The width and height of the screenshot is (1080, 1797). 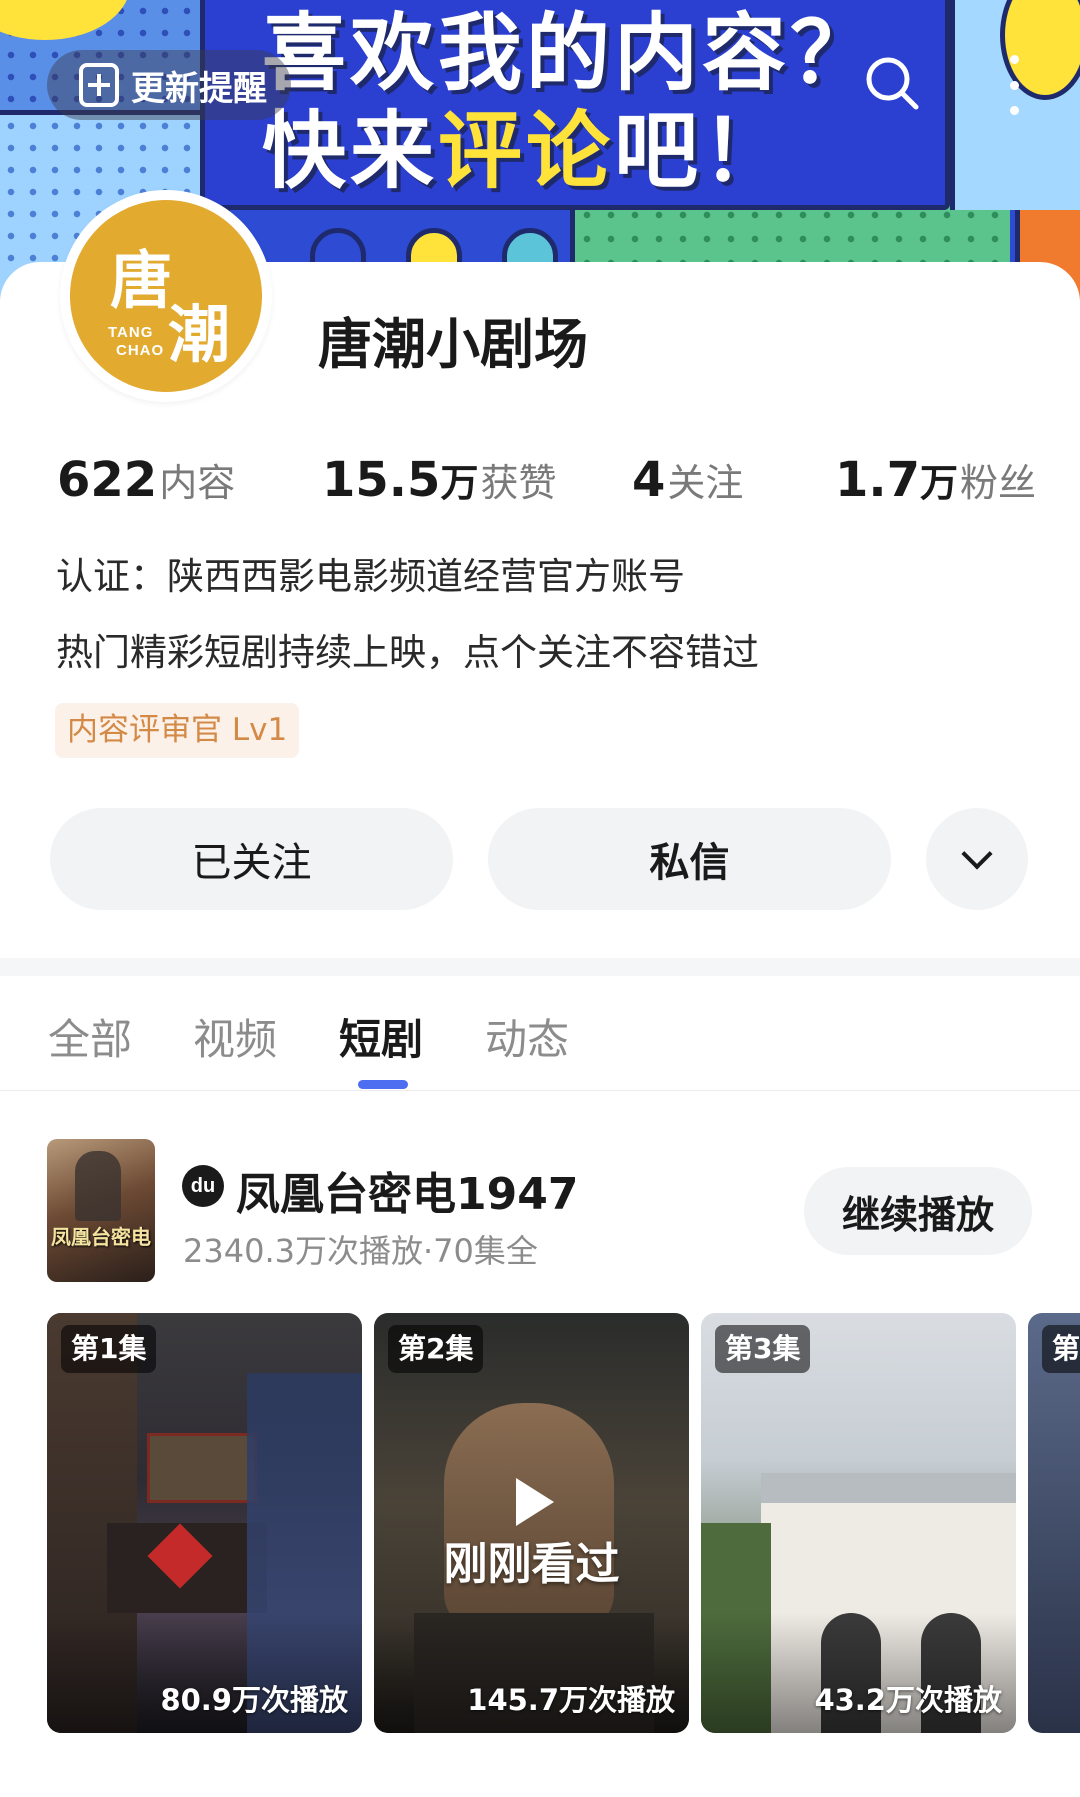 I want to click on avatar: 唐 潮 TANG CHAO, so click(x=166, y=296).